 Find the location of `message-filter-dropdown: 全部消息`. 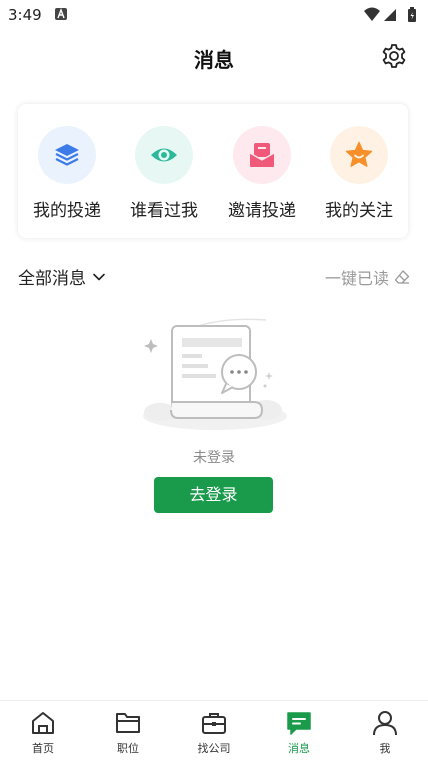

message-filter-dropdown: 全部消息 is located at coordinates (62, 276).